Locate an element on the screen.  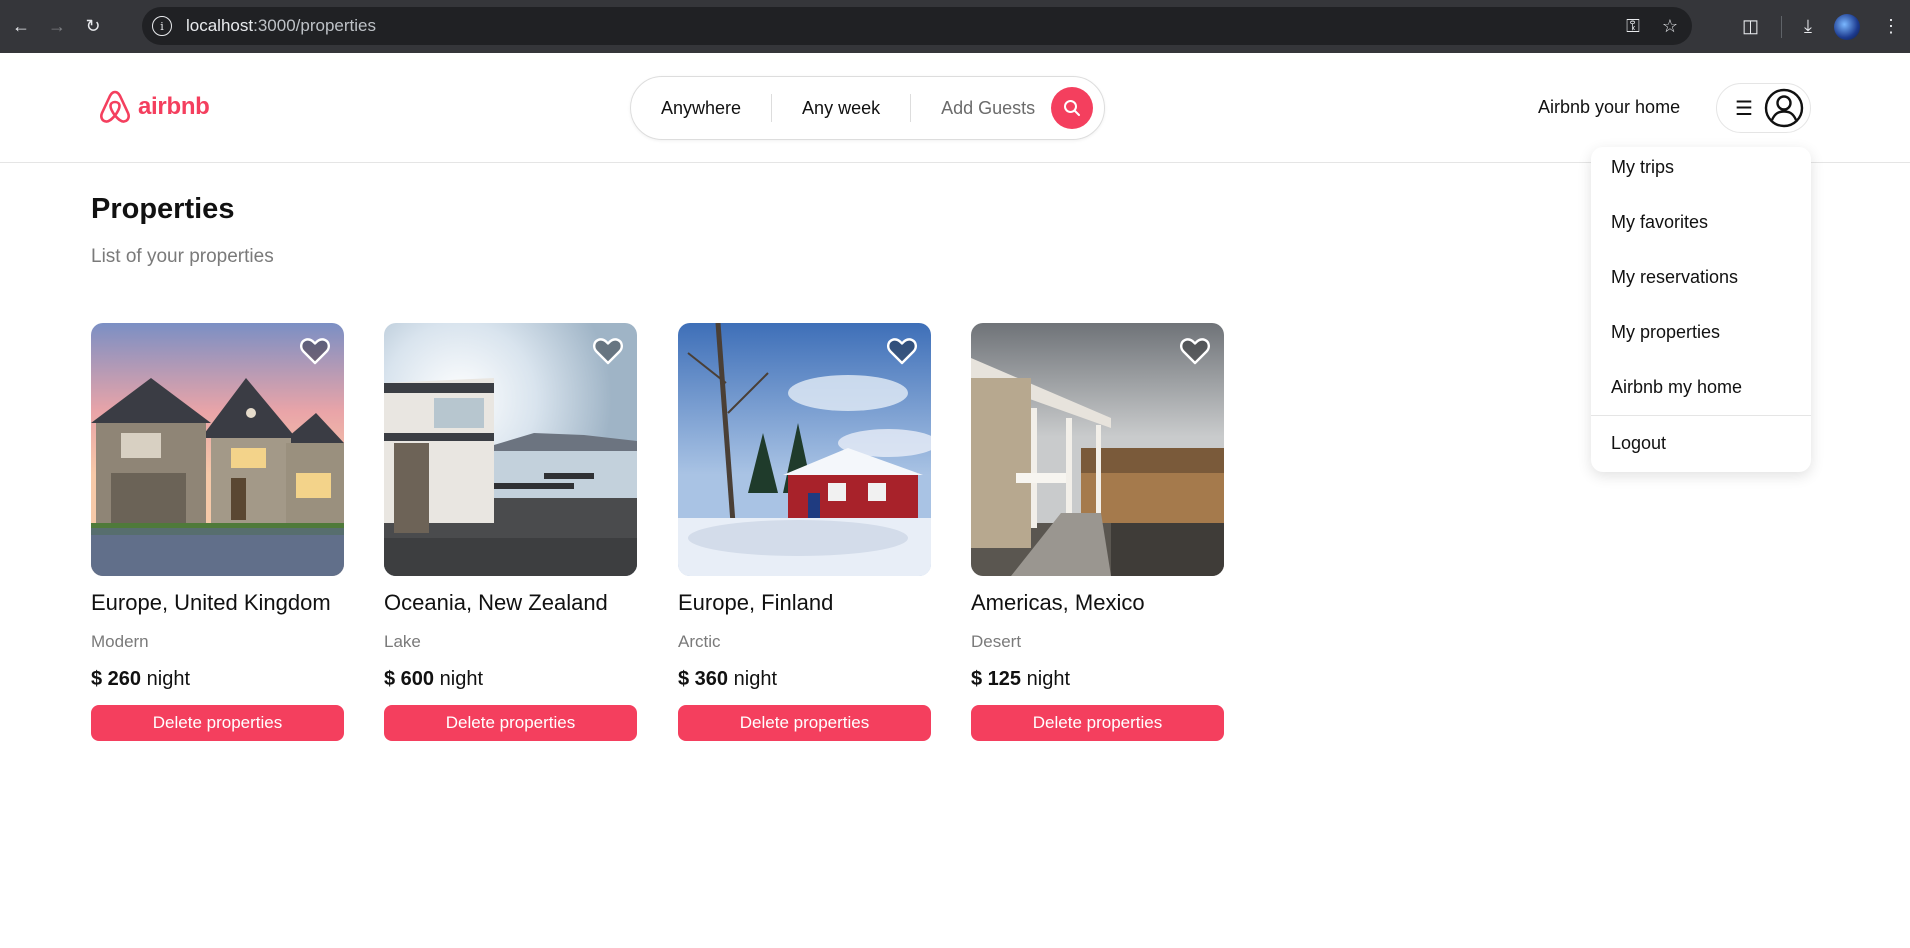
extensions-icon: ◫ is located at coordinates (1750, 26).